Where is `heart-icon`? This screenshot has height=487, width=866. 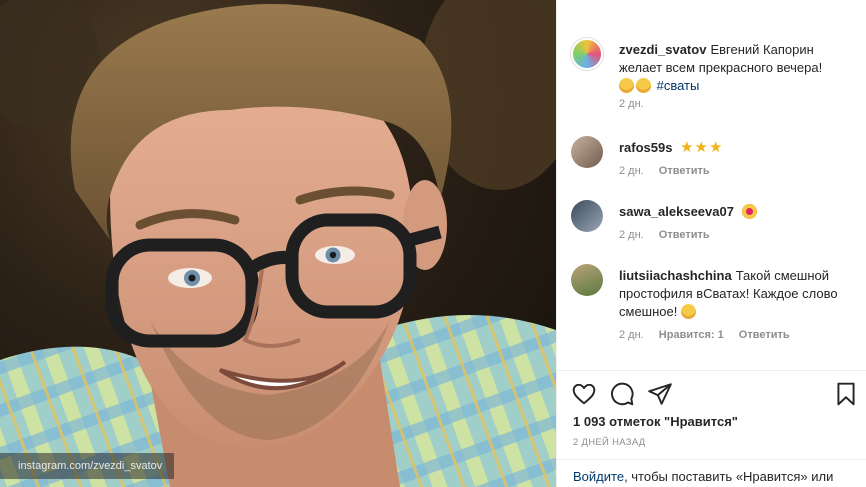 heart-icon is located at coordinates (584, 394).